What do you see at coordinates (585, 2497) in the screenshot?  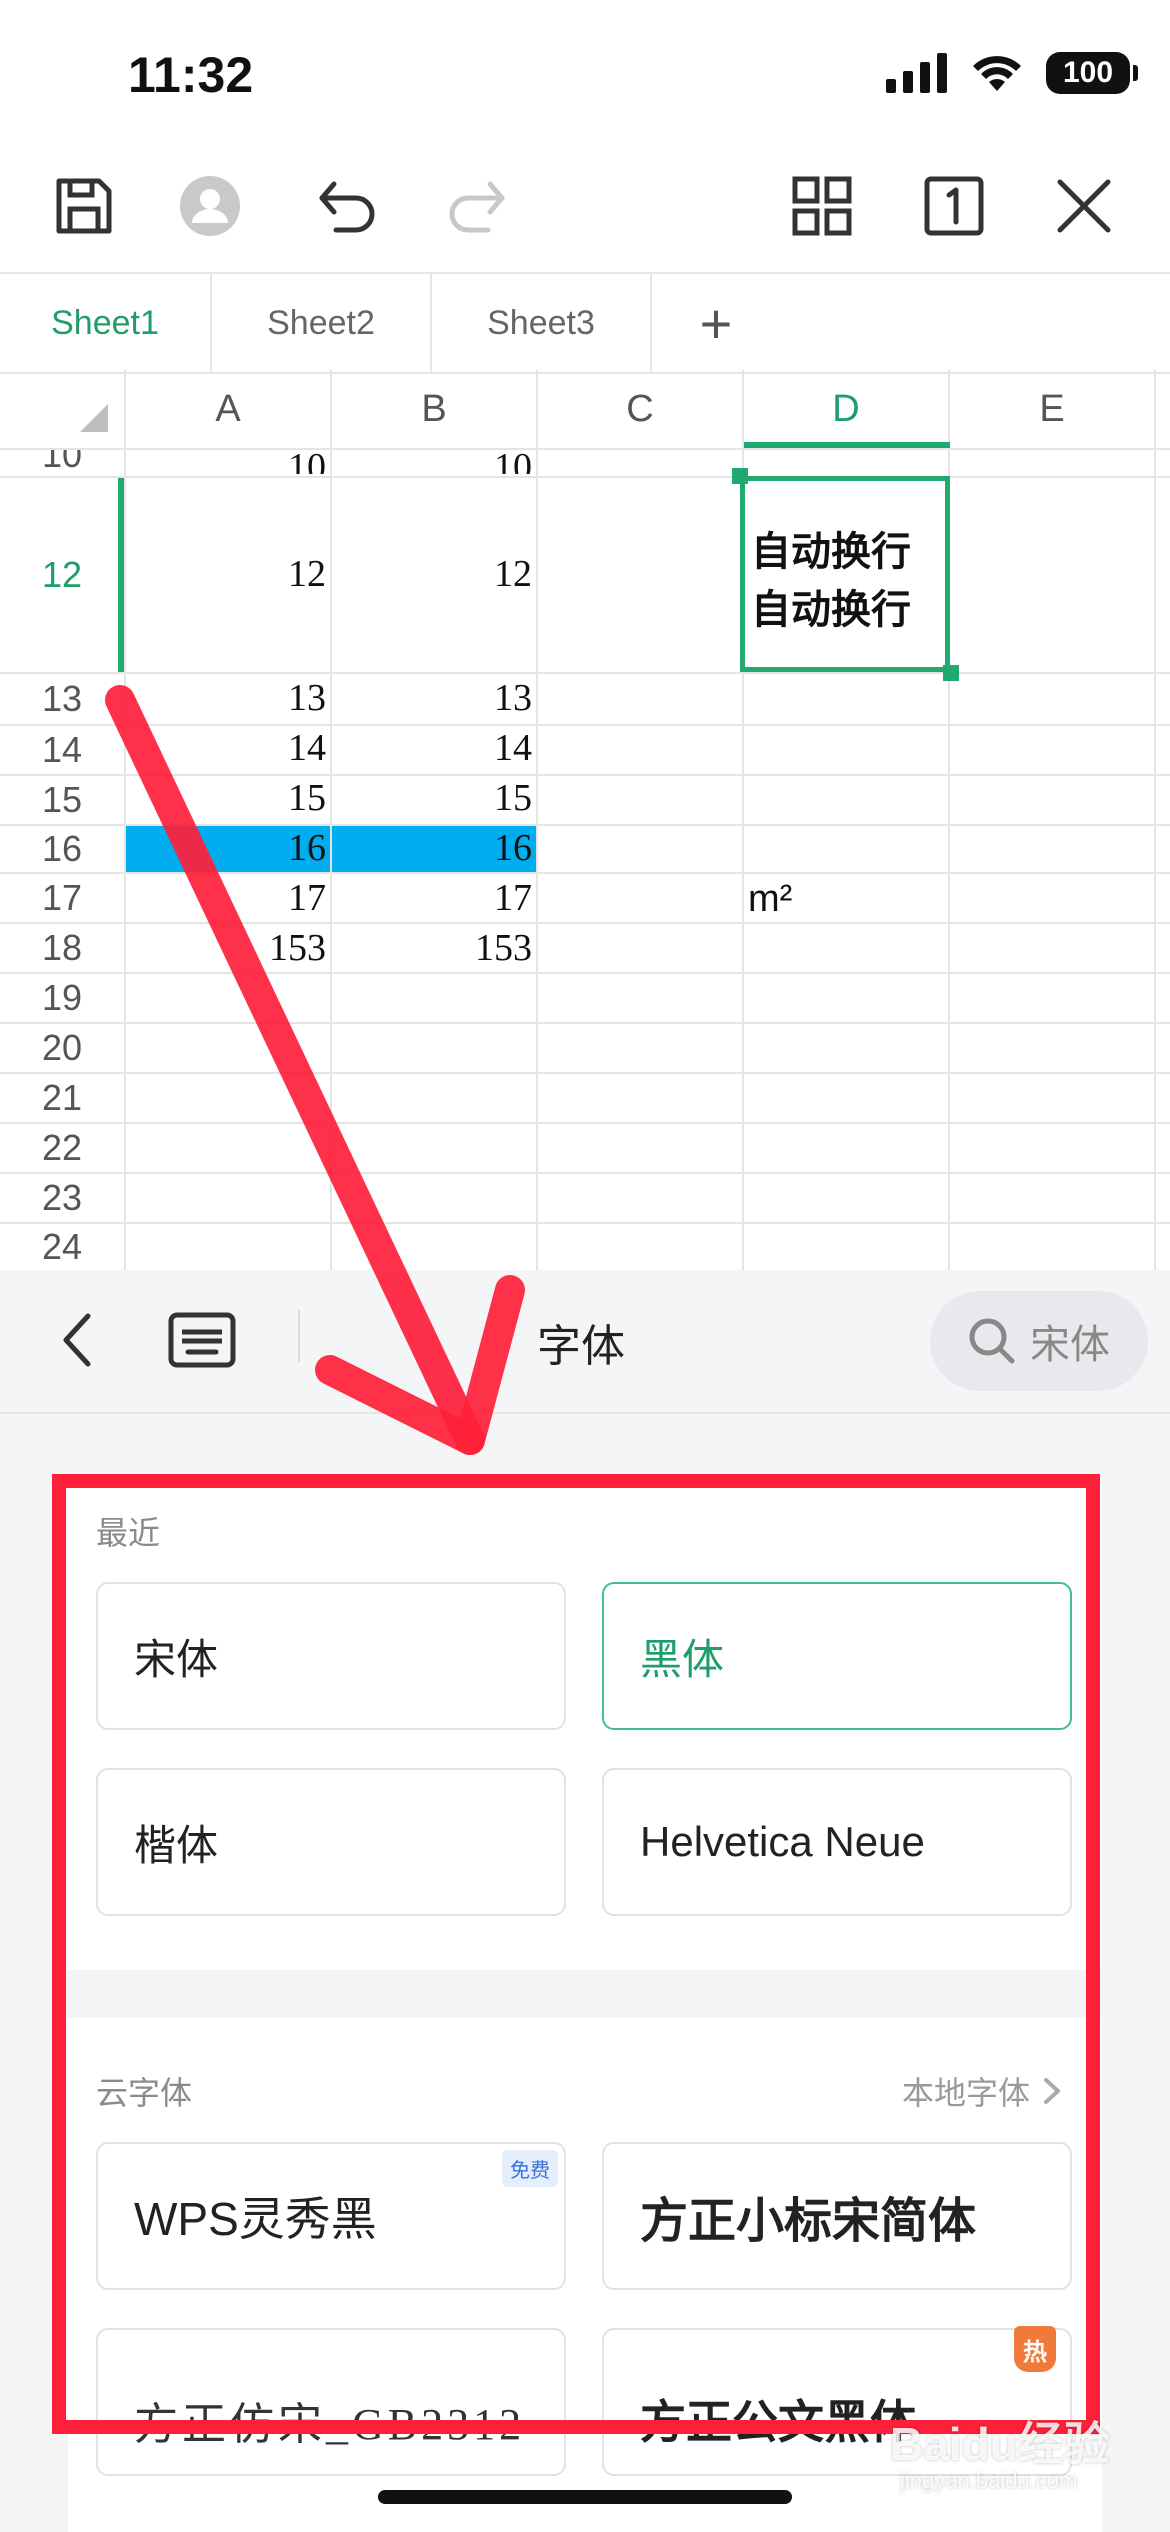 I see `home-indicator` at bounding box center [585, 2497].